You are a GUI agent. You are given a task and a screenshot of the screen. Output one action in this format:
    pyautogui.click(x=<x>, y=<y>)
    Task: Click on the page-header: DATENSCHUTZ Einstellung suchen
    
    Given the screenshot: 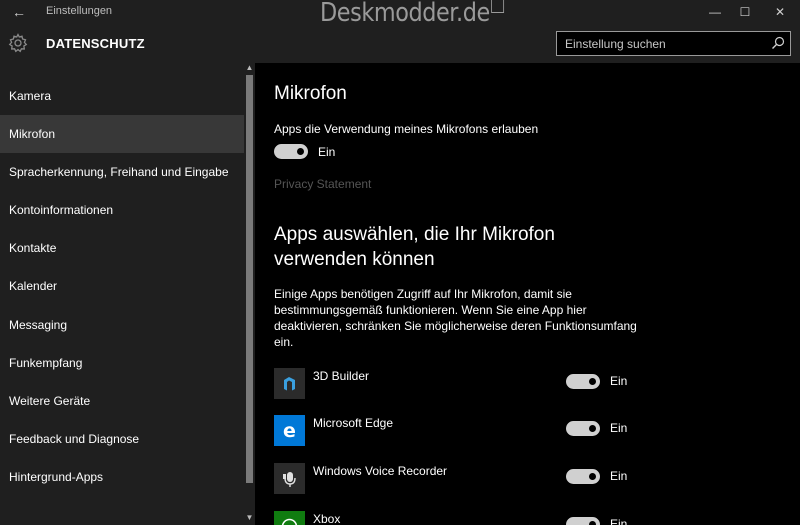 What is the action you would take?
    pyautogui.click(x=400, y=43)
    